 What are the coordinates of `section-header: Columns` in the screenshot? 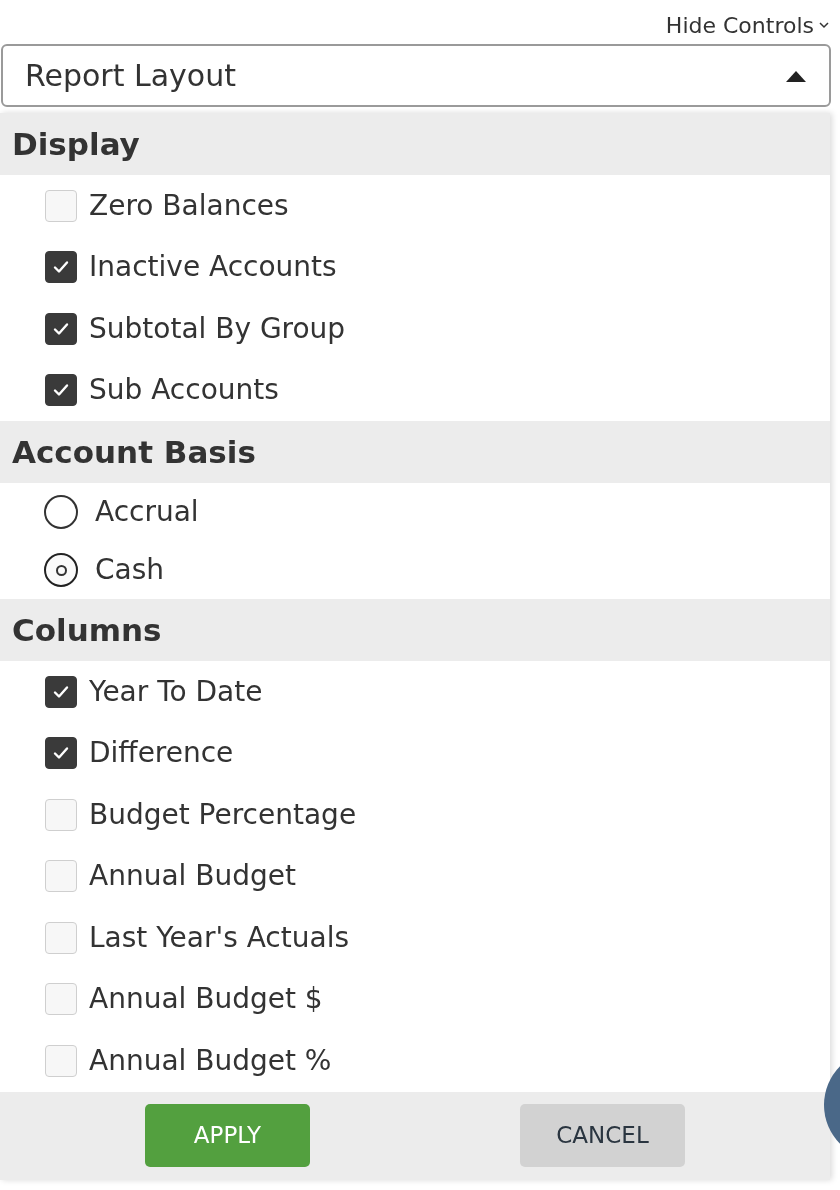 It's located at (415, 630).